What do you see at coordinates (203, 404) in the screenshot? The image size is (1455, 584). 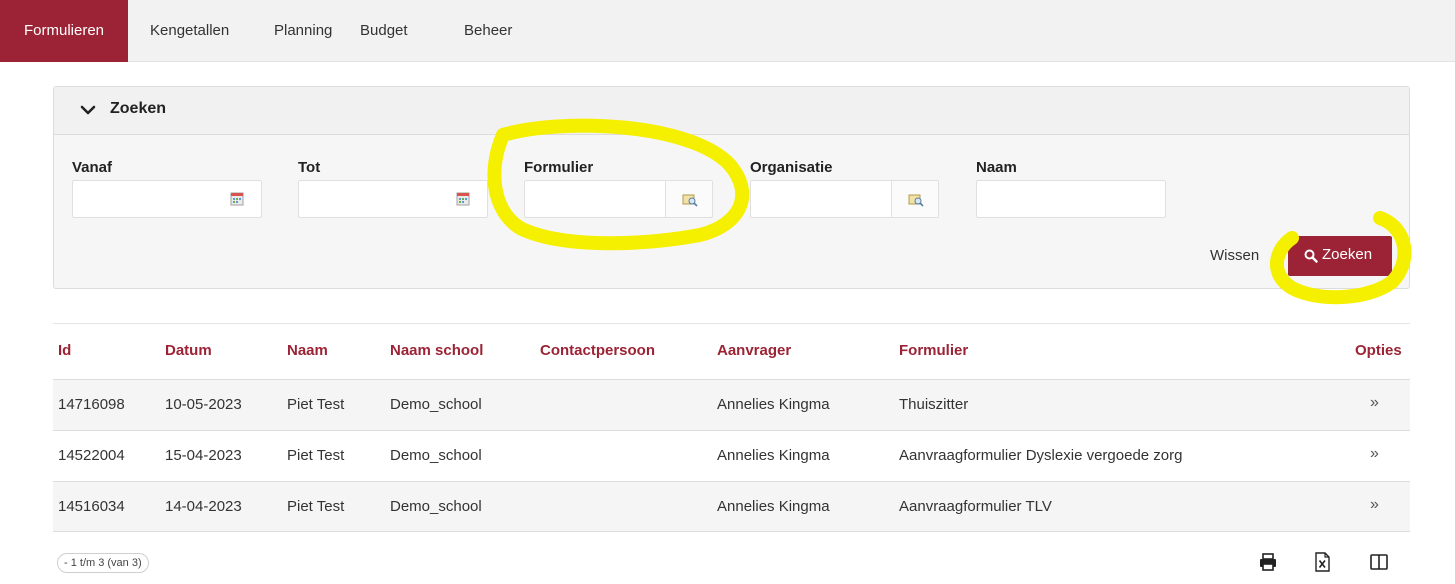 I see `cell-datum: 10-05-2023` at bounding box center [203, 404].